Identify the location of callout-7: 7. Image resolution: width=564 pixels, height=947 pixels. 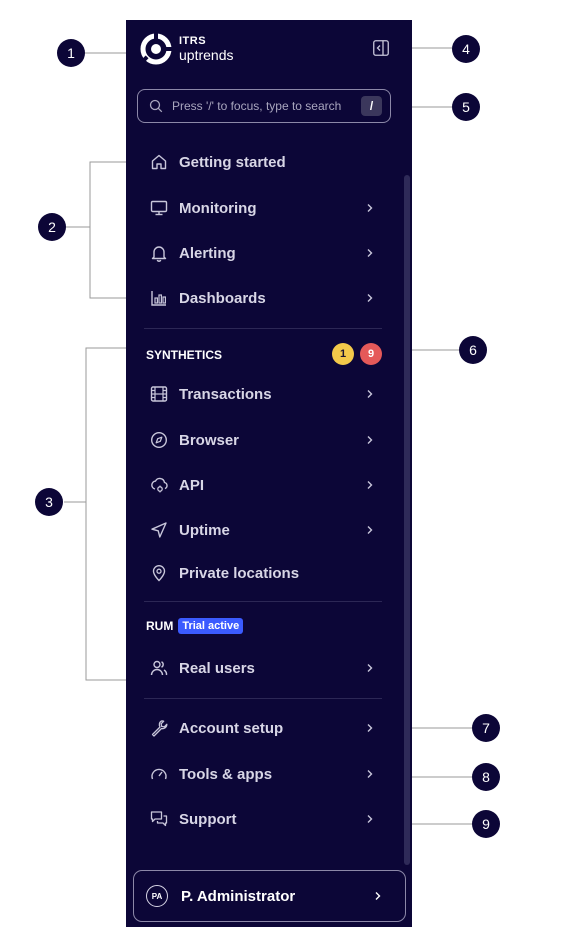
(486, 728).